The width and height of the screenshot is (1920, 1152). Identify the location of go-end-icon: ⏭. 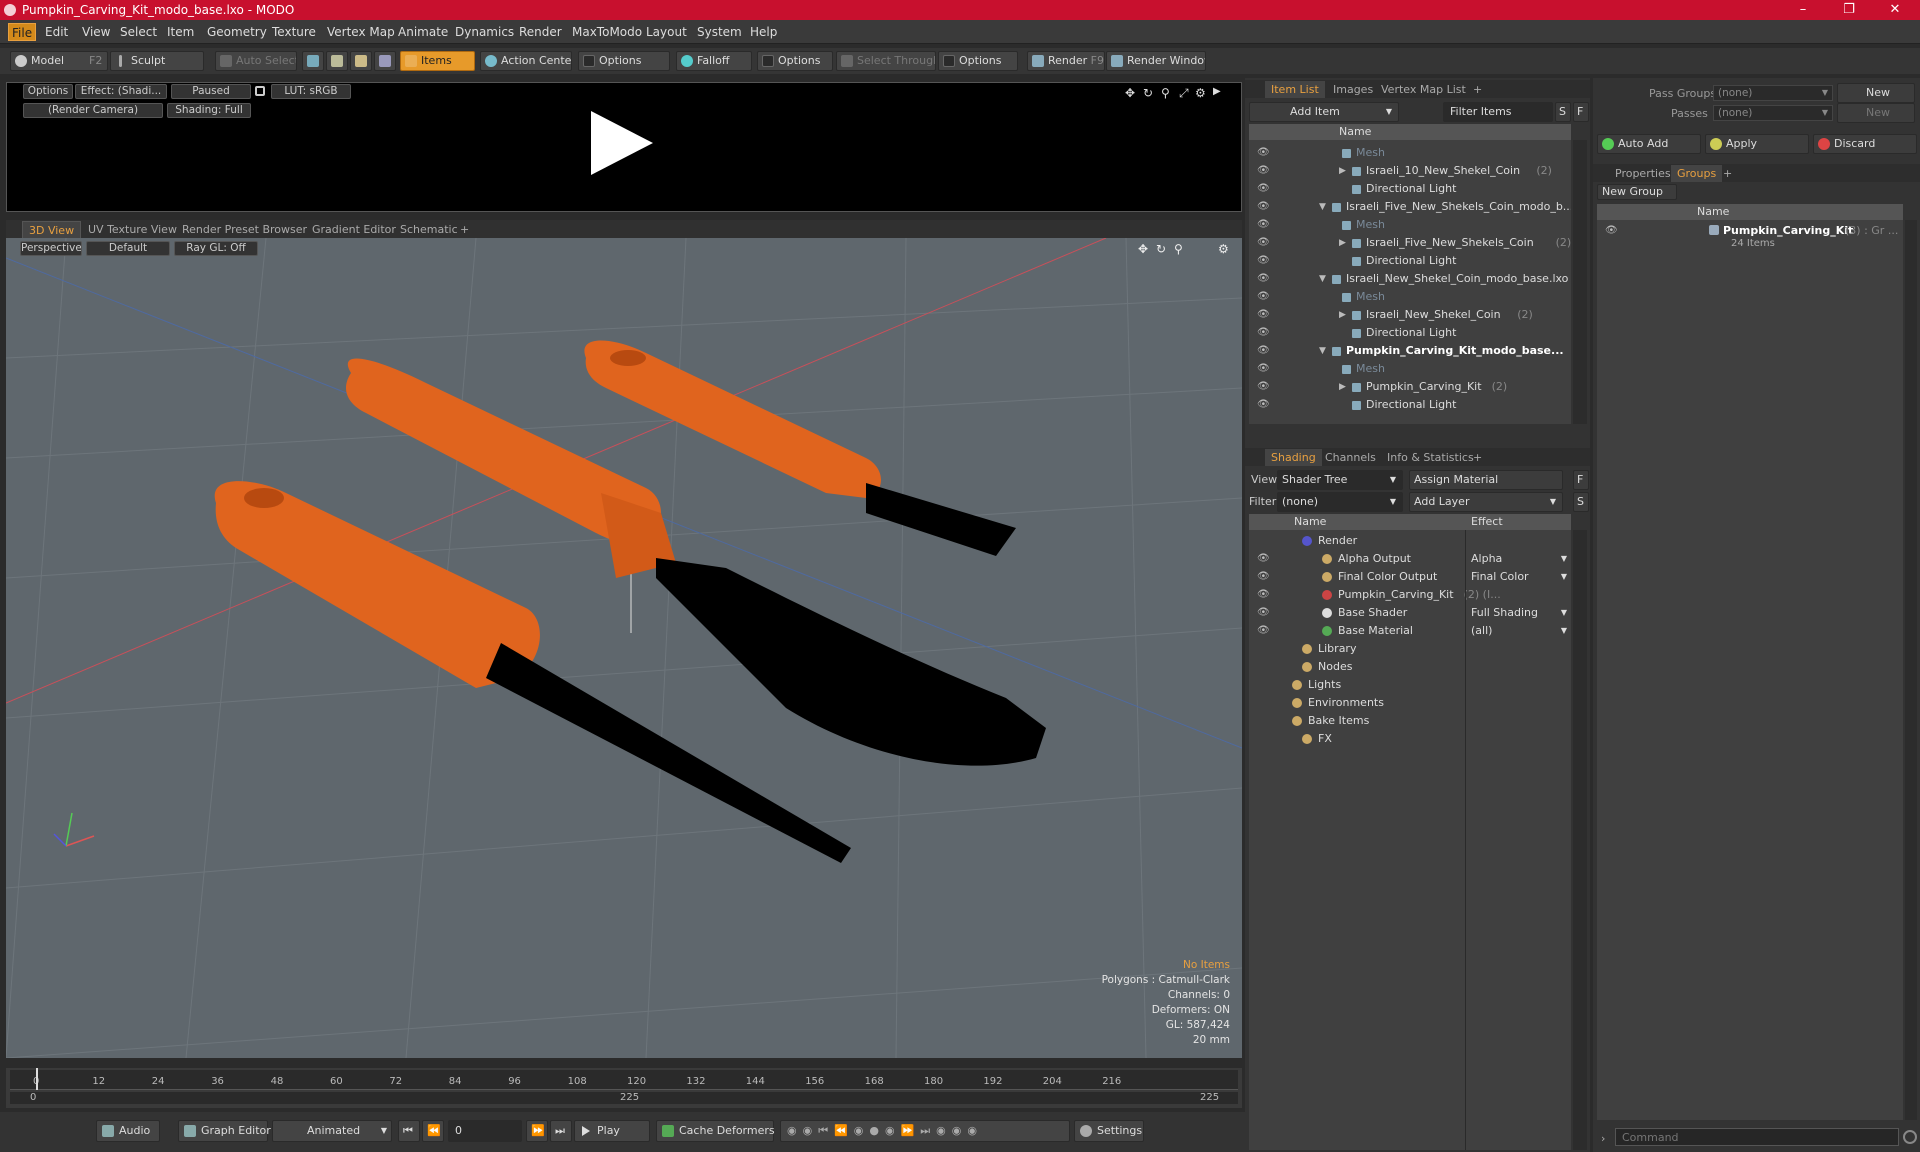
(561, 1131).